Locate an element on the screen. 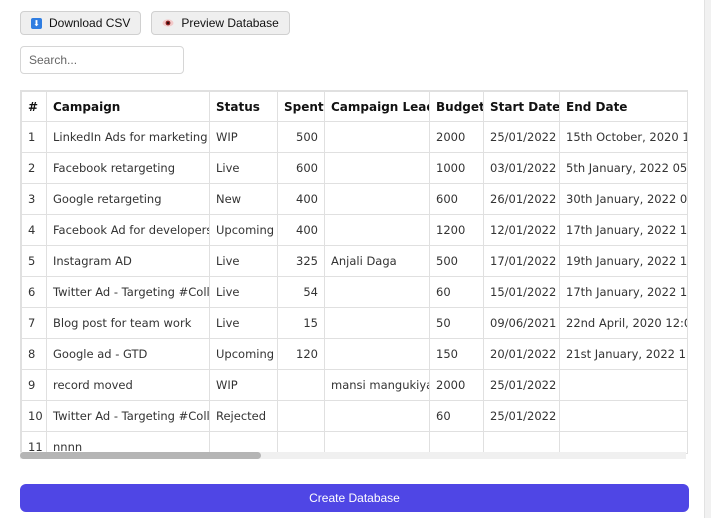  table-row: 11 nnnn is located at coordinates (354, 442).